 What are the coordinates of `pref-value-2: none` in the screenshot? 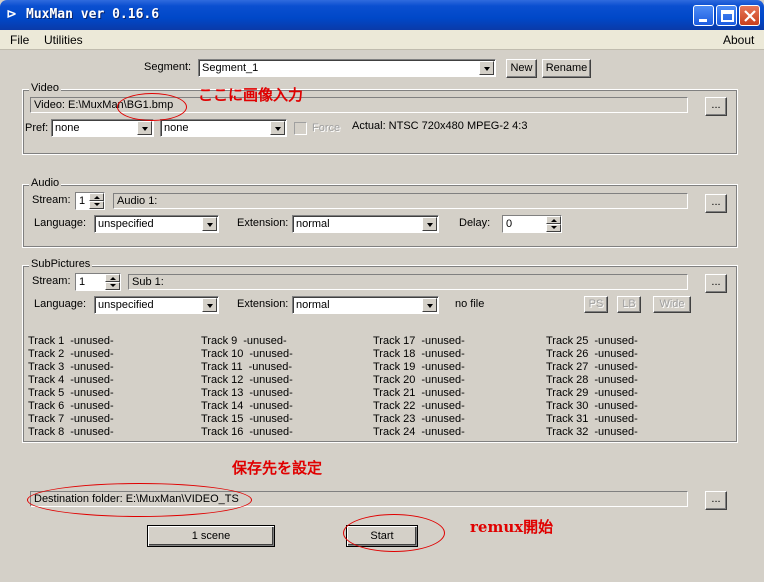 It's located at (176, 128).